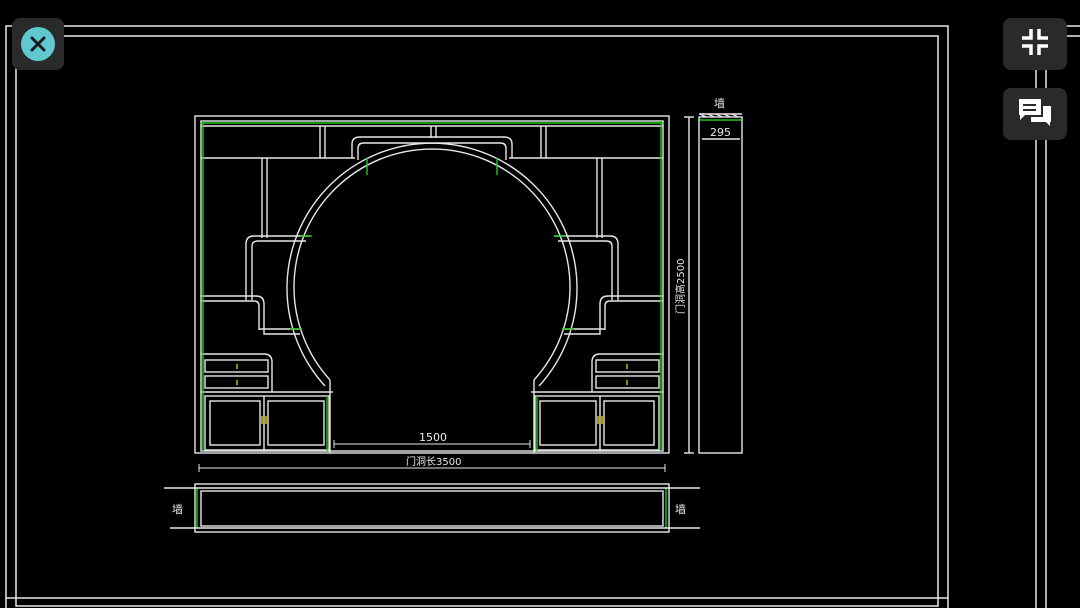 The width and height of the screenshot is (1080, 608). Describe the element at coordinates (680, 286) in the screenshot. I see `door-height-dimension-label: 门洞高2500` at that location.